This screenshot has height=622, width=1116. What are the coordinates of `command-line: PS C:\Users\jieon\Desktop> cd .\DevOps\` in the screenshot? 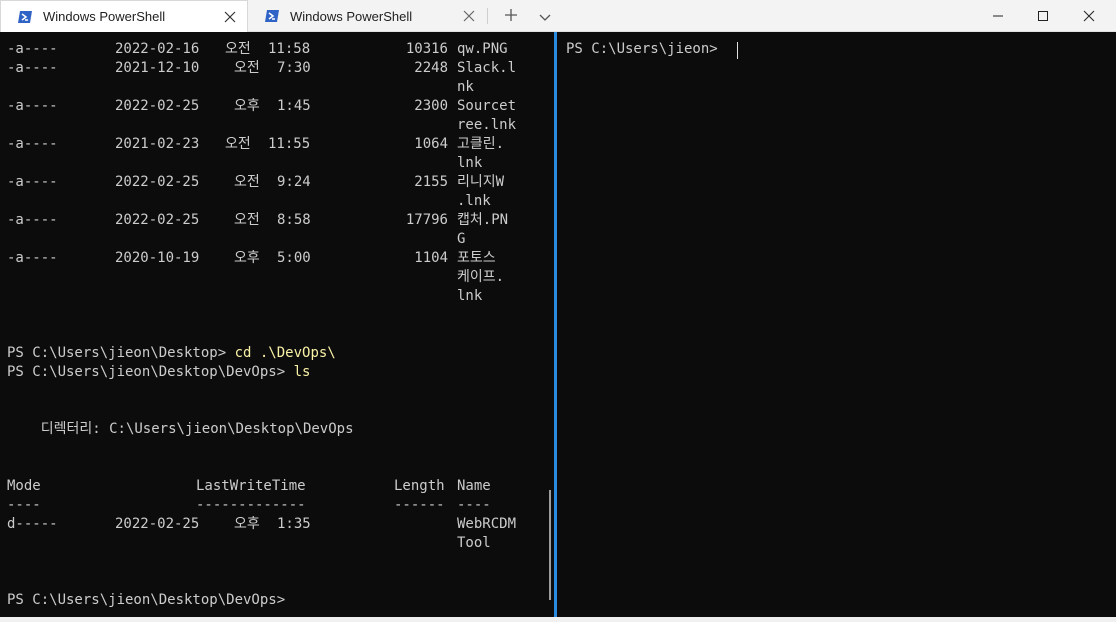 It's located at (171, 353).